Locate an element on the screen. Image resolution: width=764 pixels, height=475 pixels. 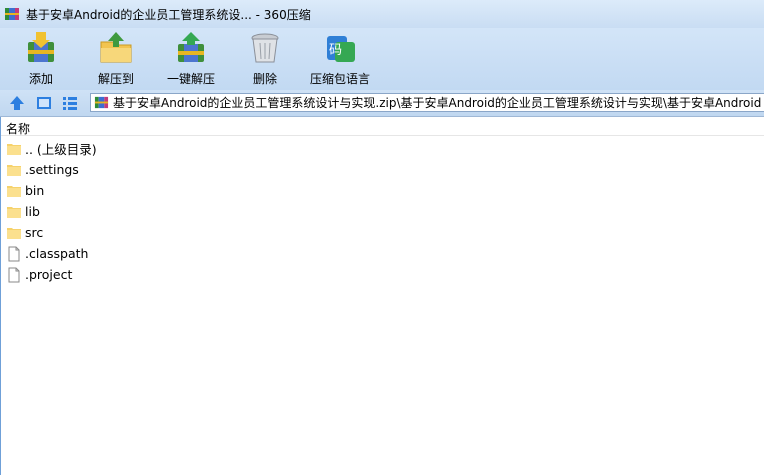
extract-to-label: 解压到 is located at coordinates (115, 79).